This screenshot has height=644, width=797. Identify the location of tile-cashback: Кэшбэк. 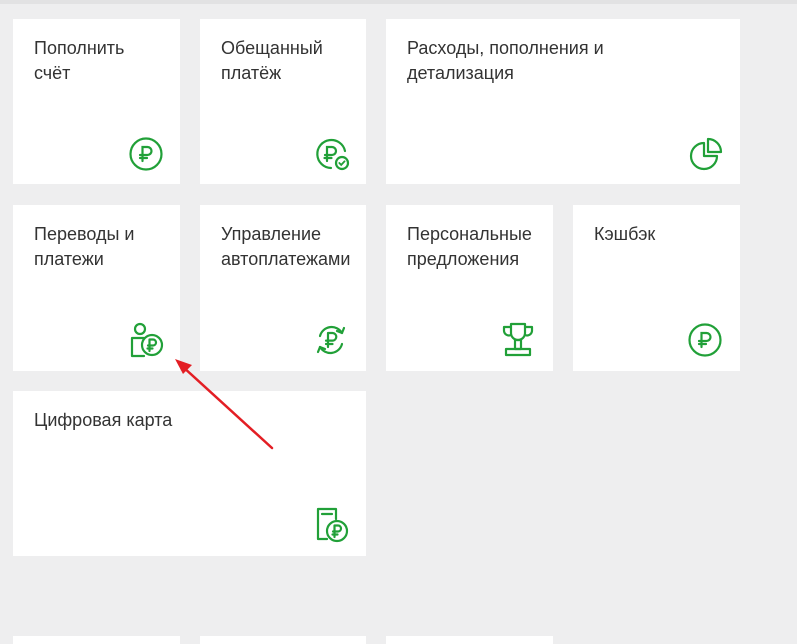
(656, 288).